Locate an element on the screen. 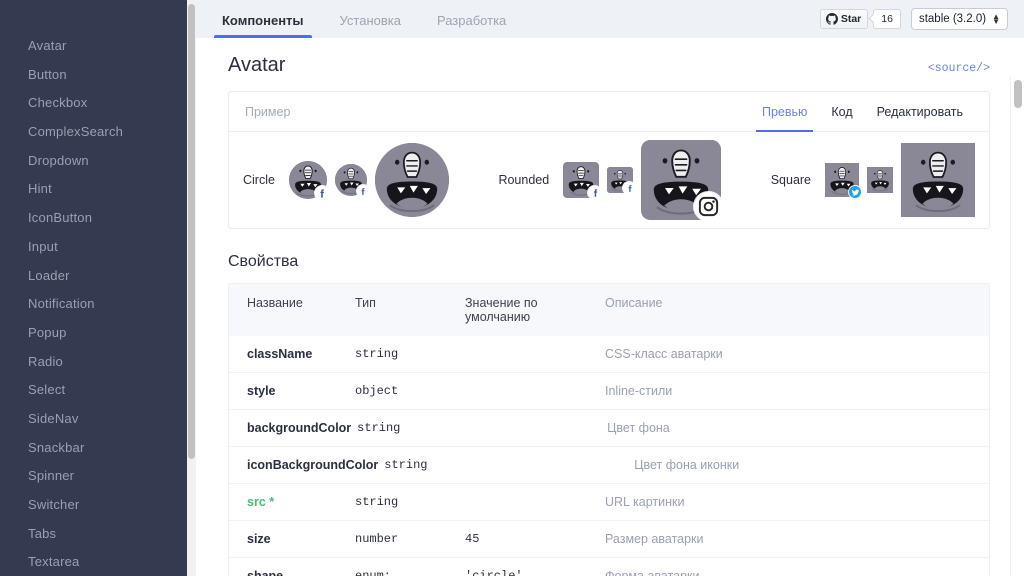 This screenshot has width=1024, height=576. property-description: Размер аватарки is located at coordinates (654, 539).